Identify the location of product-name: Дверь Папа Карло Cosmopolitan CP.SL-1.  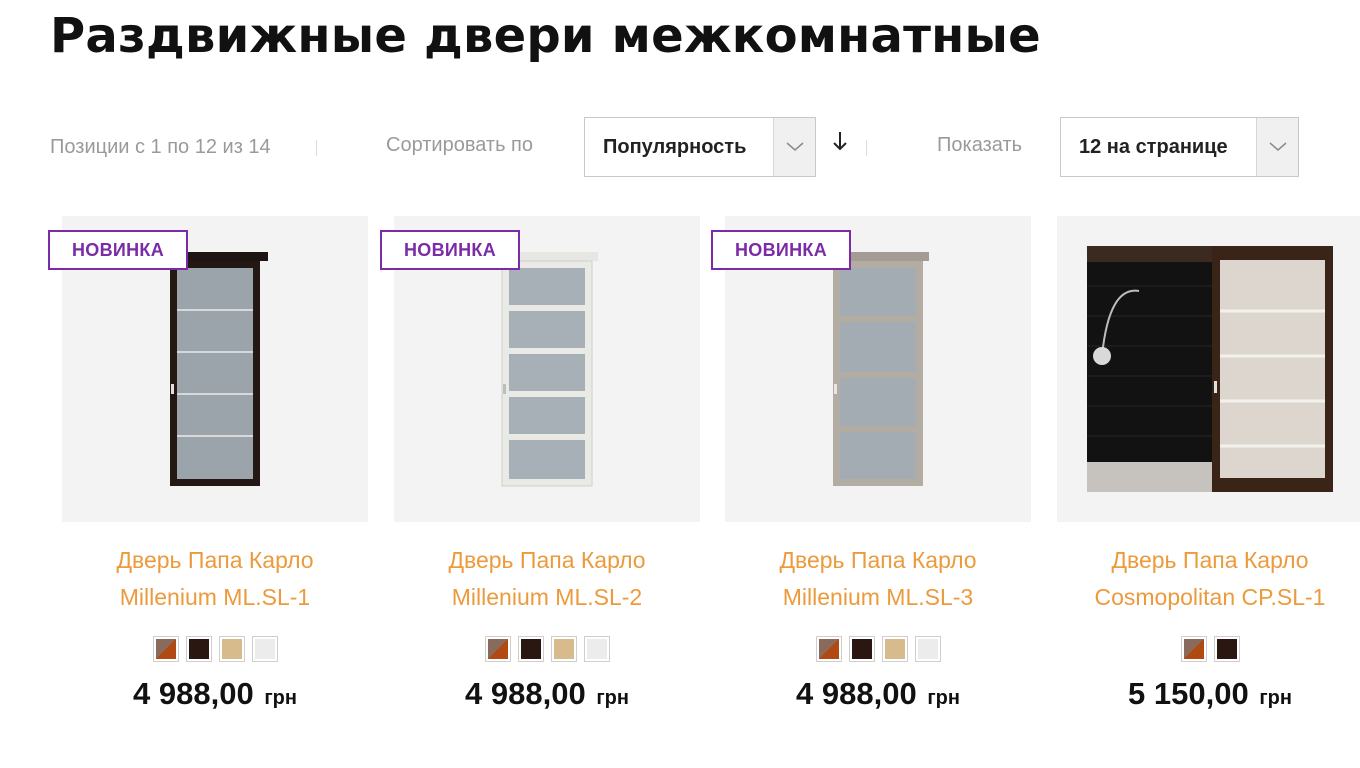
(1208, 579).